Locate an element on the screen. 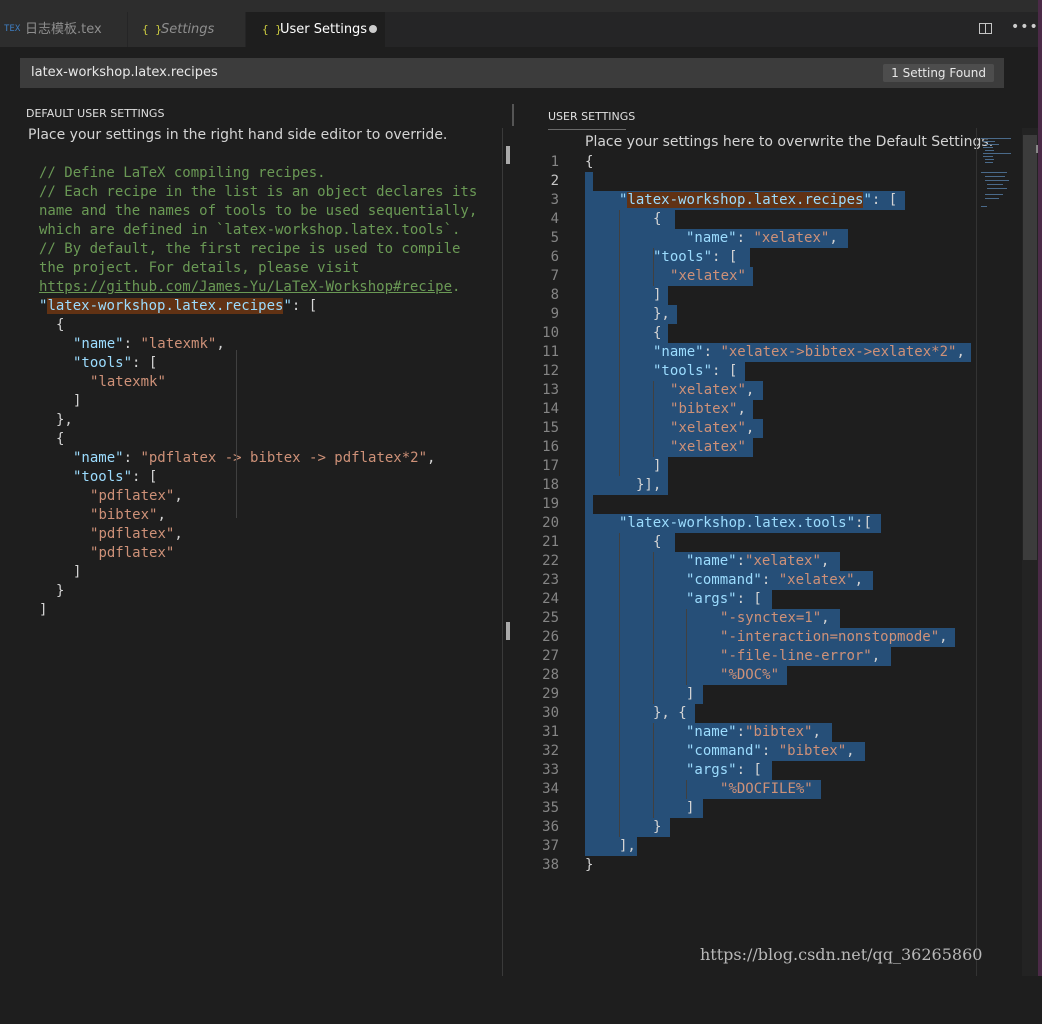  code-line: "name": "xelatex->bibtex->exlatex*2", is located at coordinates (809, 352).